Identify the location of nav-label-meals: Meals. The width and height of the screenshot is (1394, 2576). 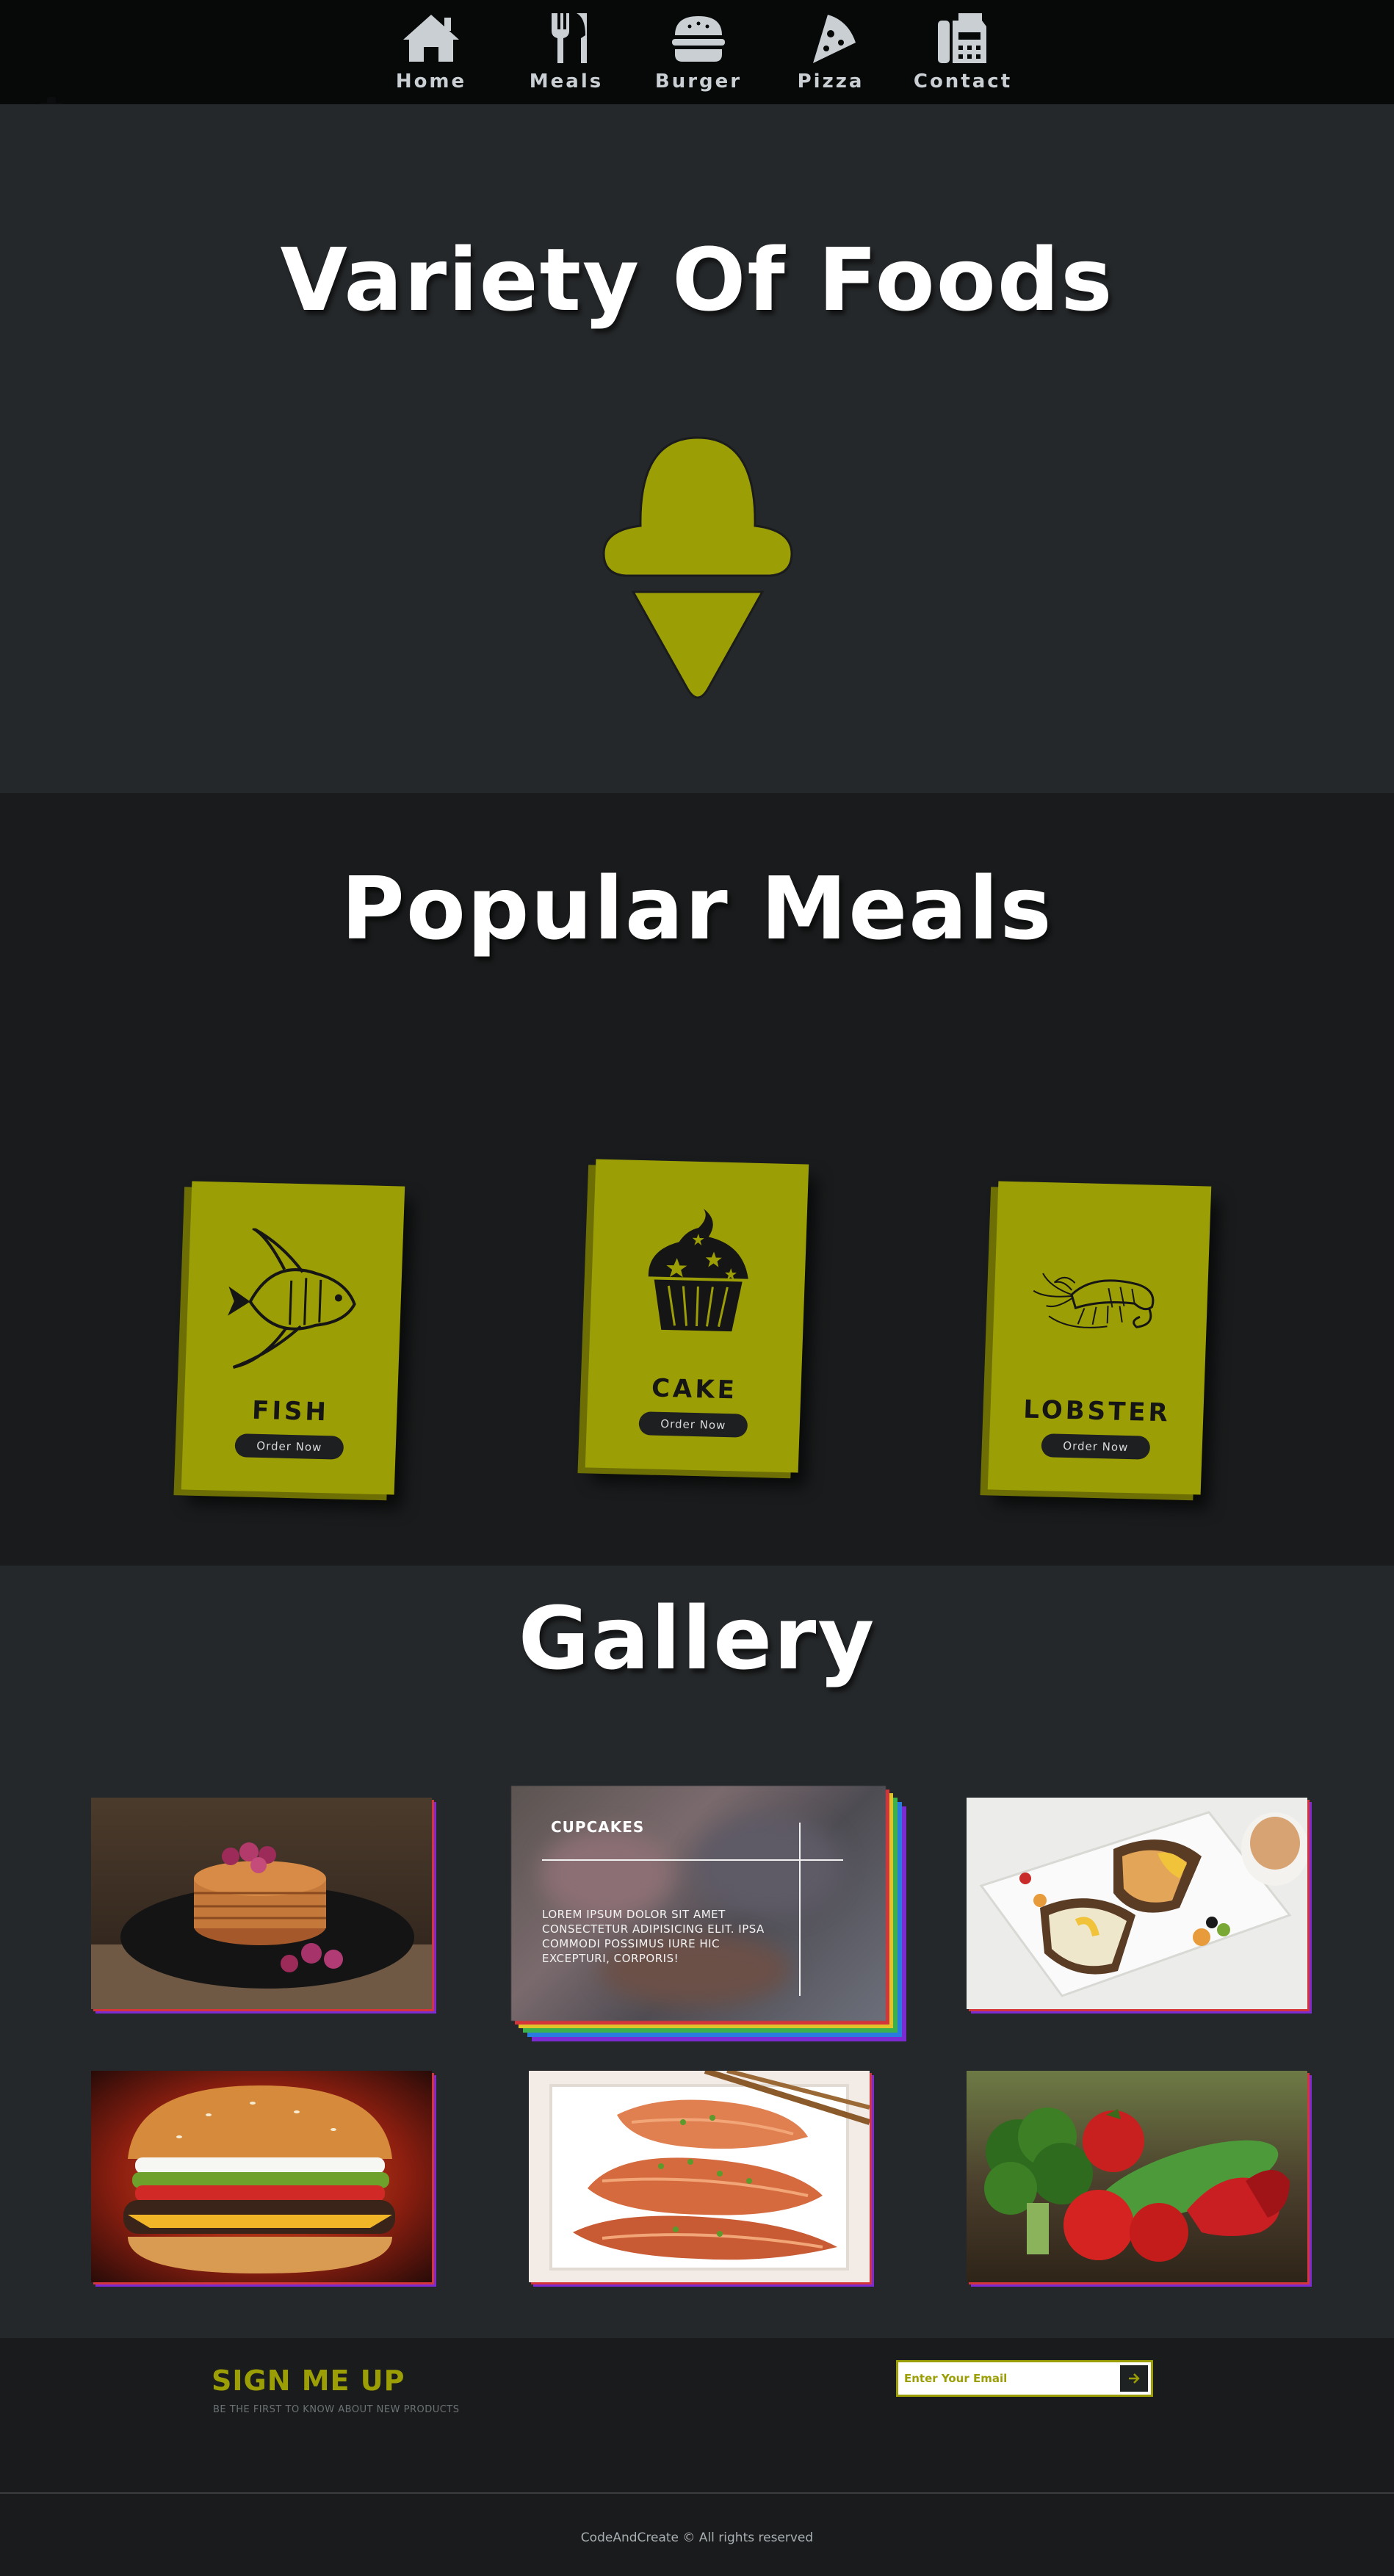
(566, 81).